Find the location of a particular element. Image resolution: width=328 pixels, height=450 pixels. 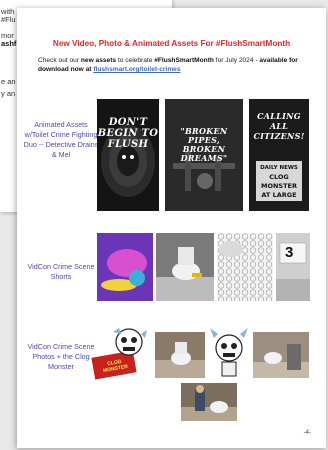

previous-page-text: #Flu is located at coordinates (8, 19).